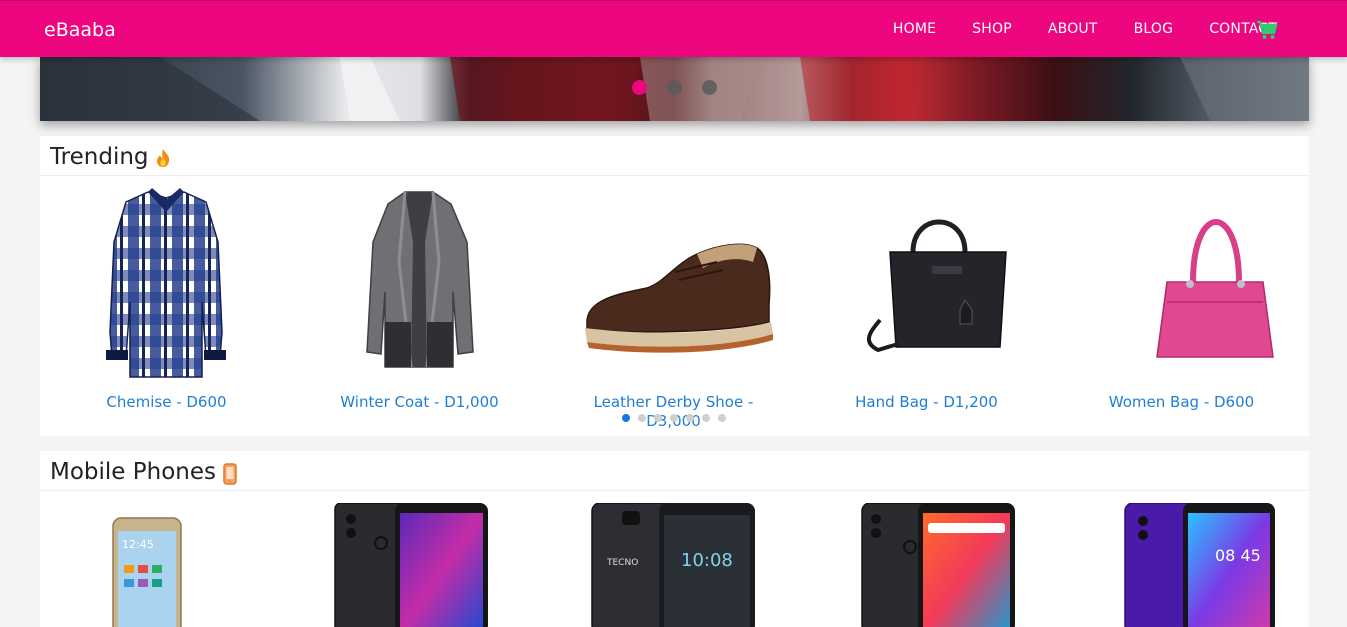 This screenshot has height=627, width=1347. Describe the element at coordinates (914, 29) in the screenshot. I see `nav-home: HOME` at that location.